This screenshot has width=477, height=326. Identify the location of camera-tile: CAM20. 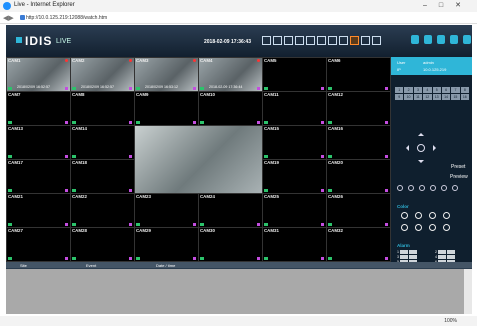
(358, 176).